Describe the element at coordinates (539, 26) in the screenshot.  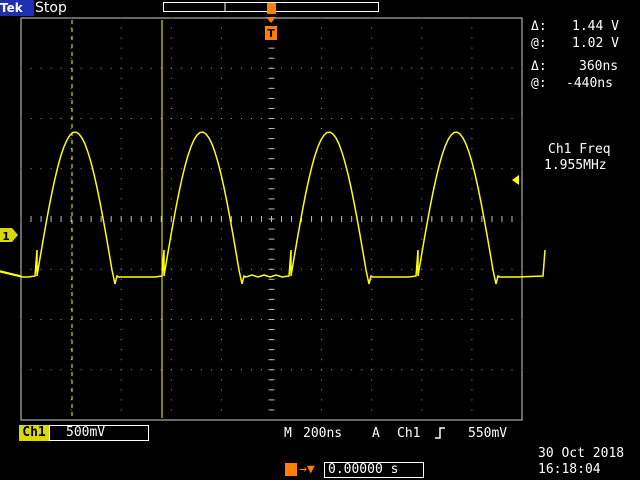
I see `voltage-delta-label: Δ:` at that location.